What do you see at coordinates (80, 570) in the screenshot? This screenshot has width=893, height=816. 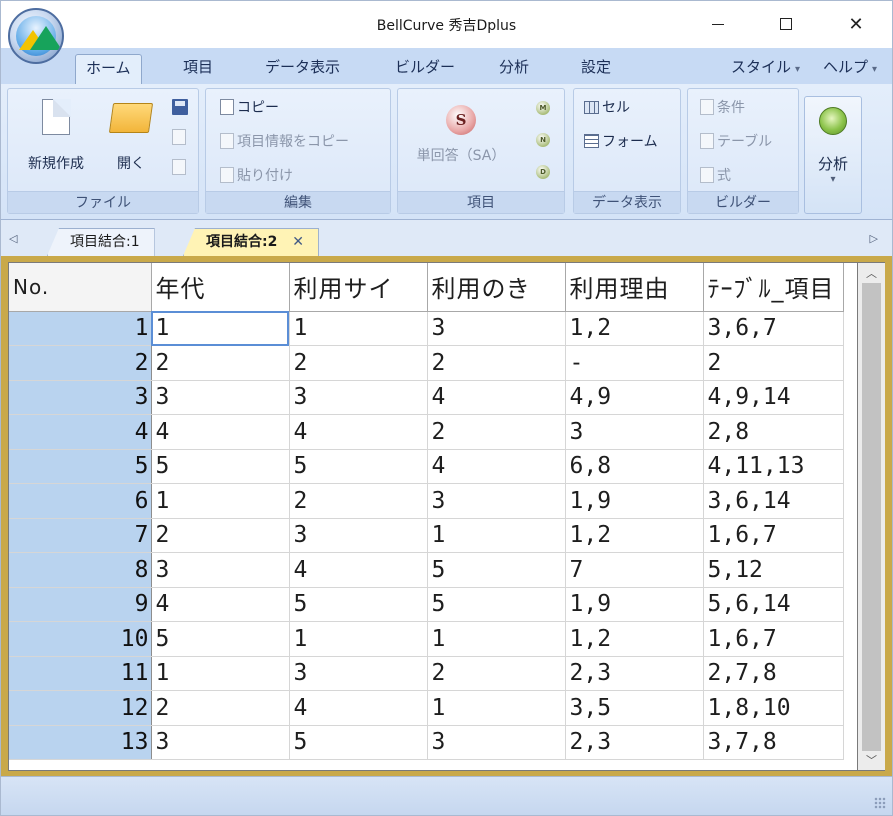 I see `row-header: 8` at bounding box center [80, 570].